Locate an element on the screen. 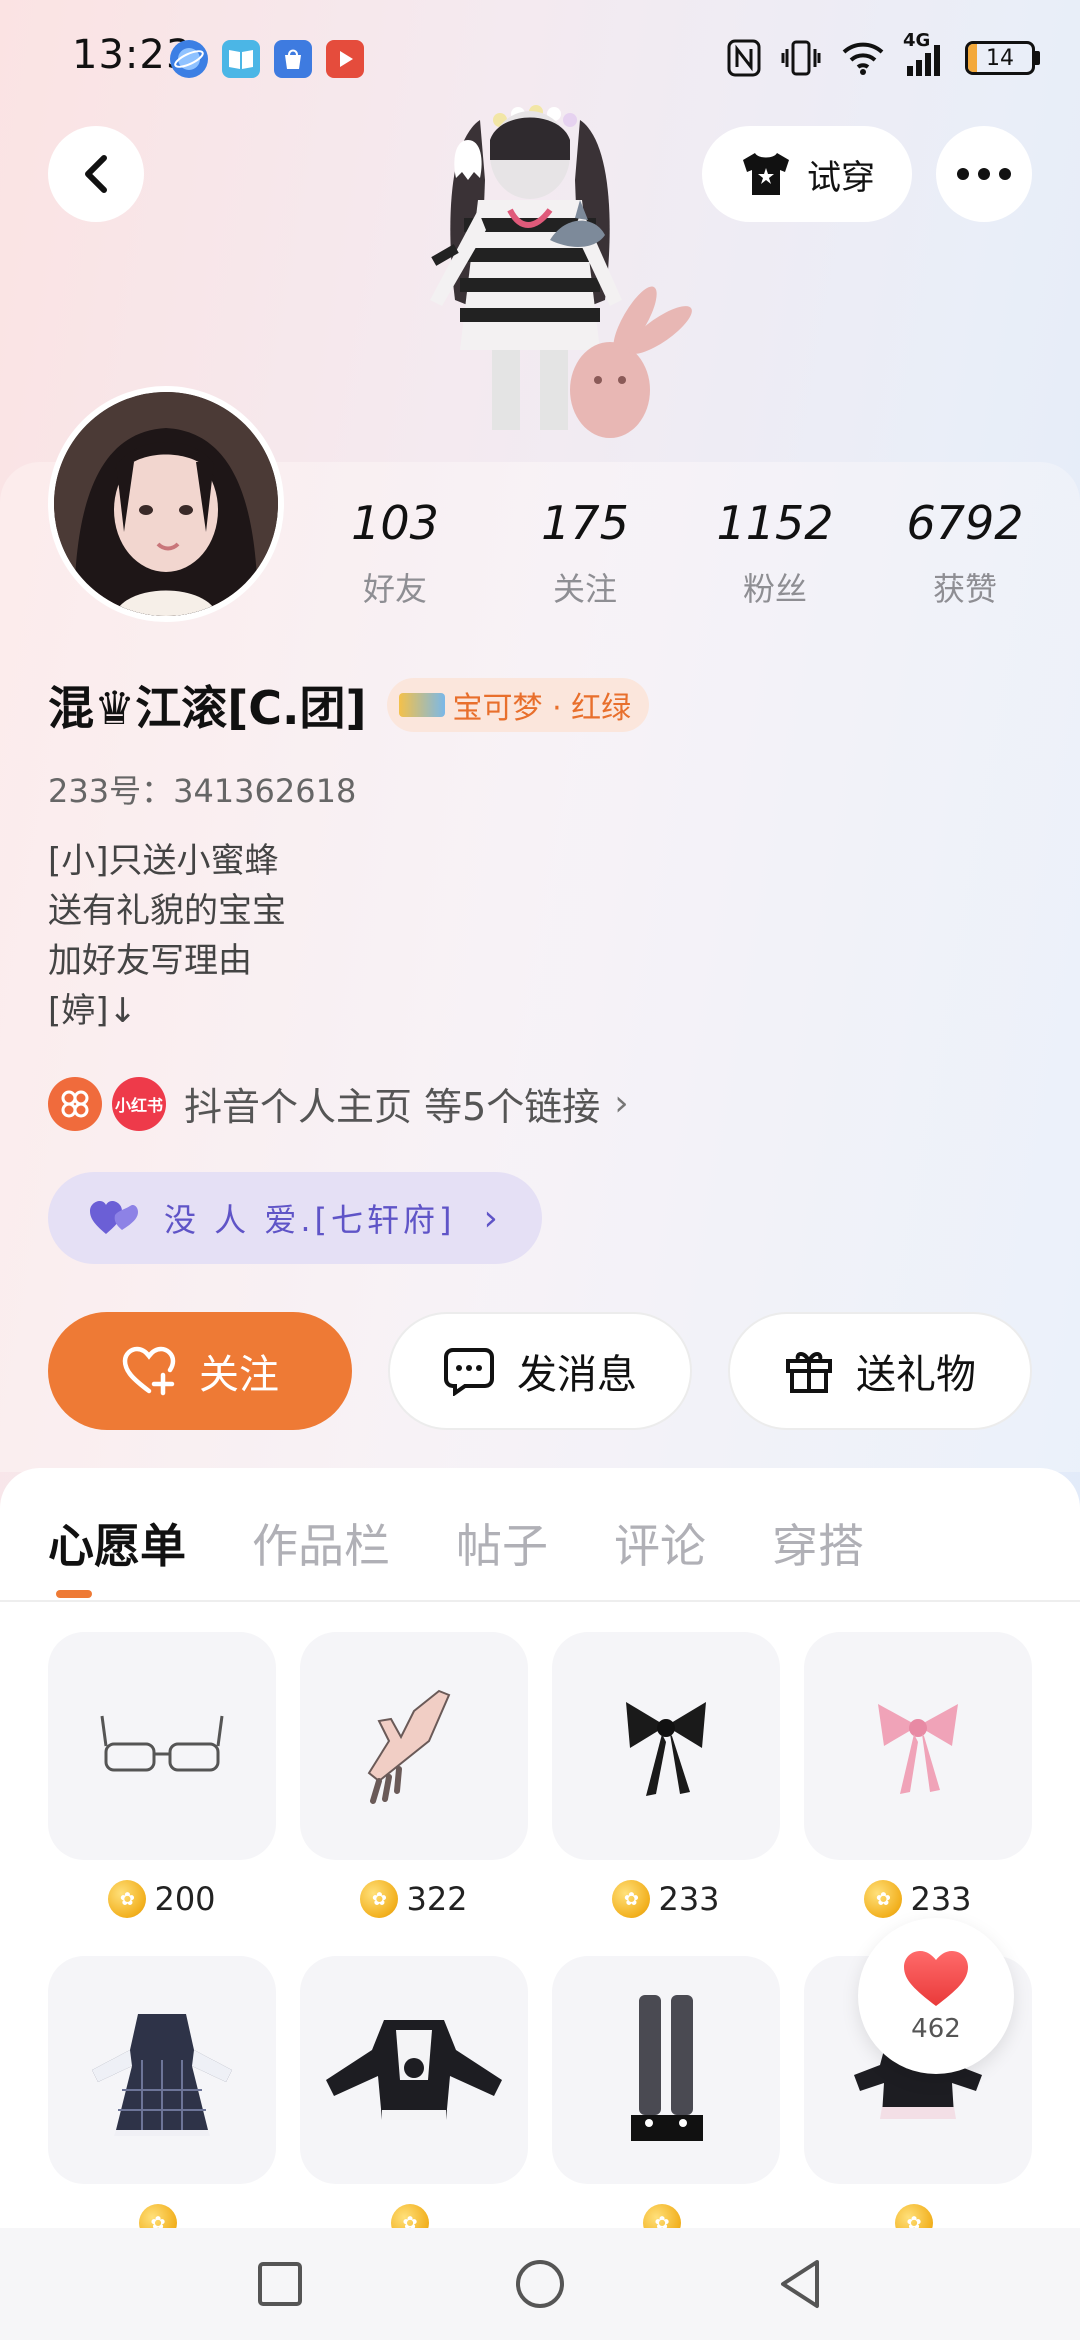 The width and height of the screenshot is (1080, 2340). game-logo-icon is located at coordinates (421, 705).